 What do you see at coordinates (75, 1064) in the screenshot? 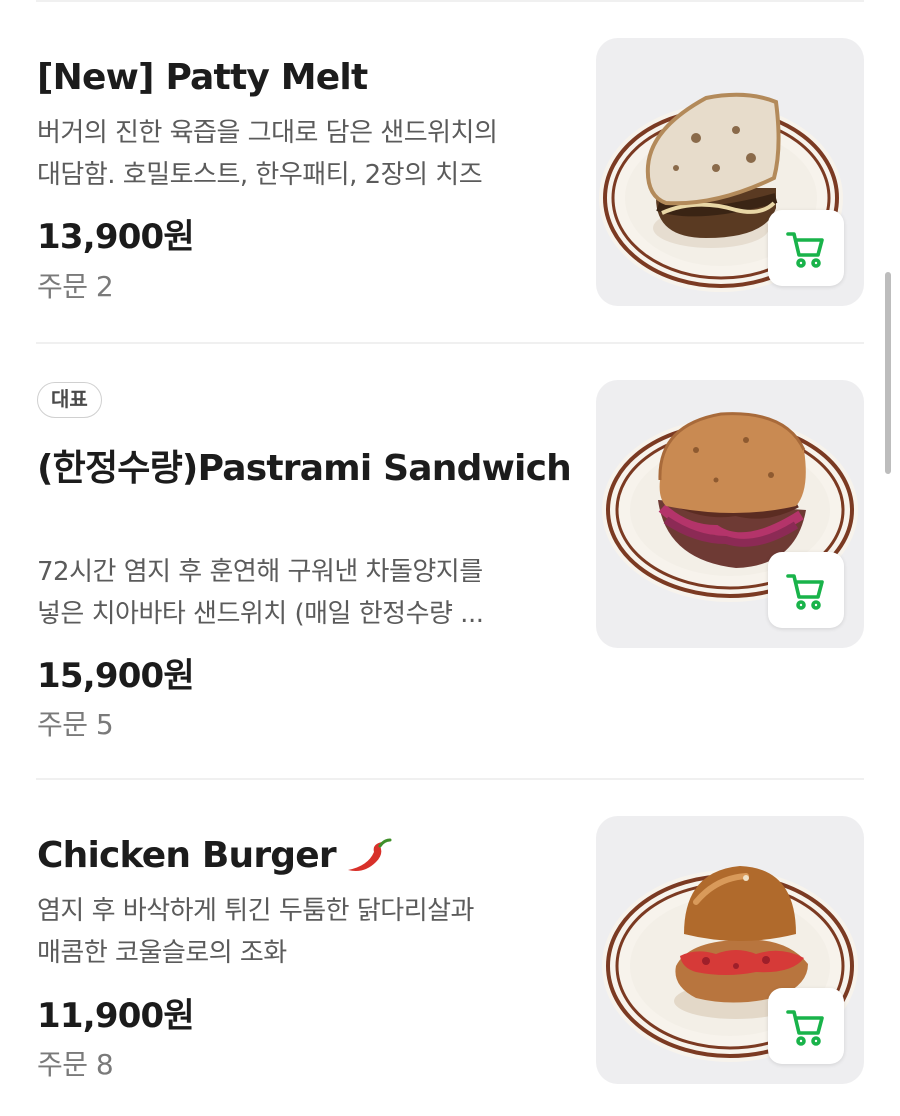
I see `menu-item-order-count: 주문 8` at bounding box center [75, 1064].